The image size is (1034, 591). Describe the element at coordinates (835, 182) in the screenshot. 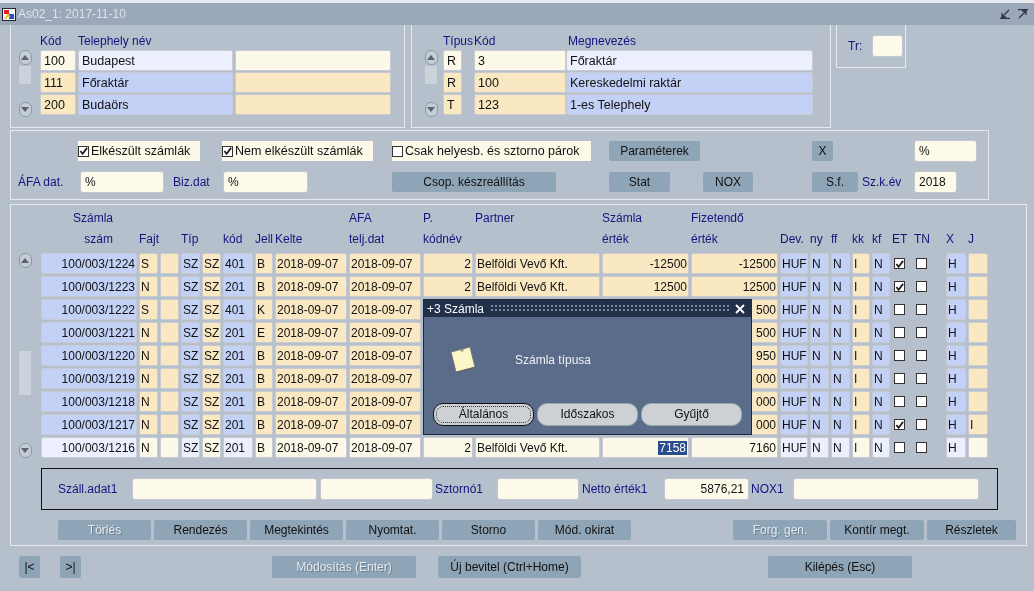

I see `sf-button: S.f.` at that location.